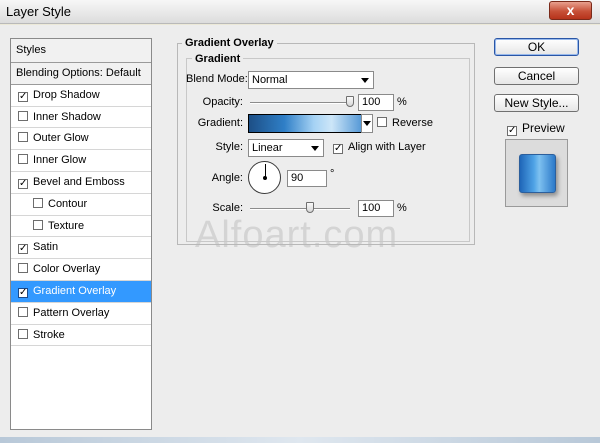  What do you see at coordinates (376, 102) in the screenshot?
I see `opacity-input: 100` at bounding box center [376, 102].